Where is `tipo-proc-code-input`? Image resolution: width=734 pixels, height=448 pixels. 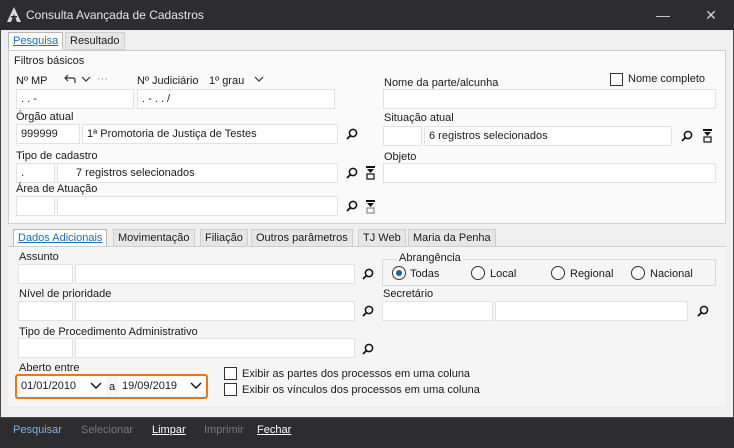
tipo-proc-code-input is located at coordinates (45, 348).